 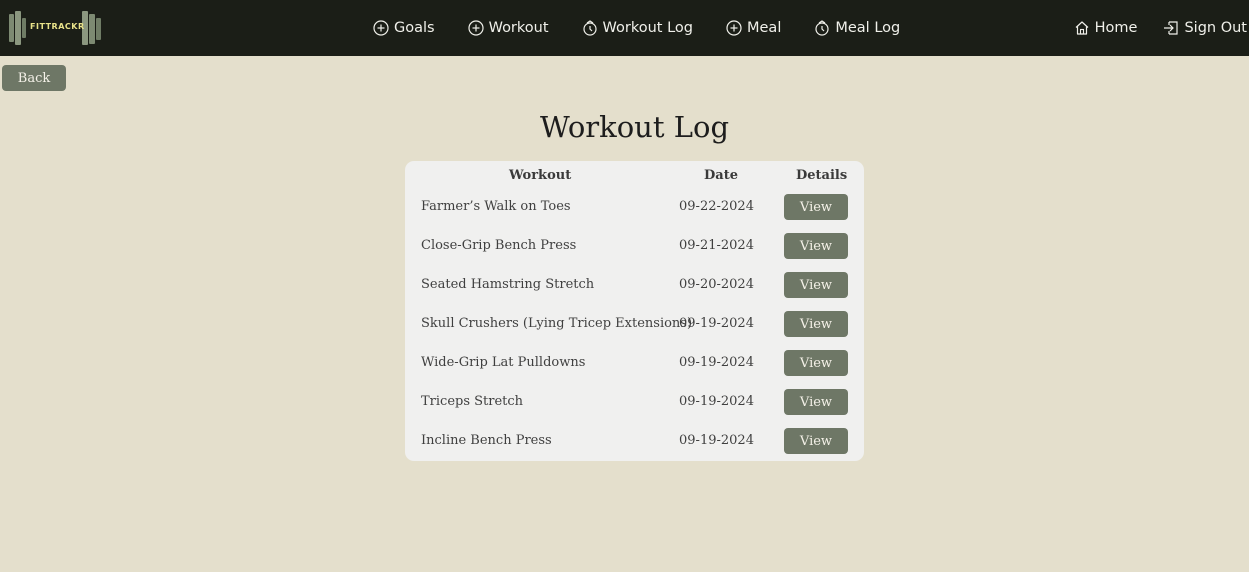 I want to click on column-header-date: Date, so click(x=721, y=175).